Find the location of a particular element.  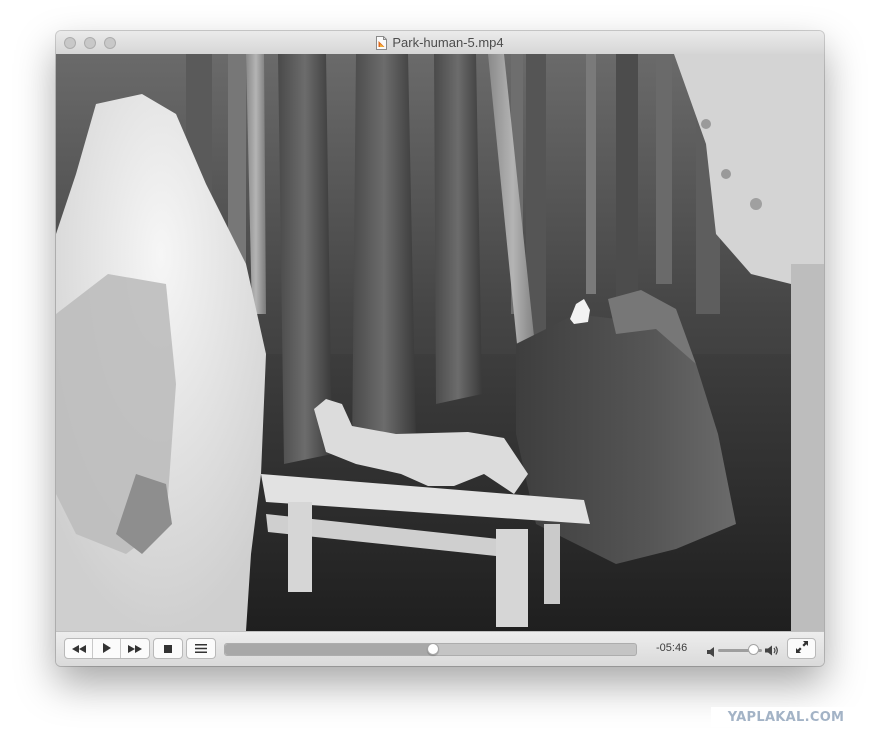

title-group: Park-human-5.mp4 is located at coordinates (440, 42).